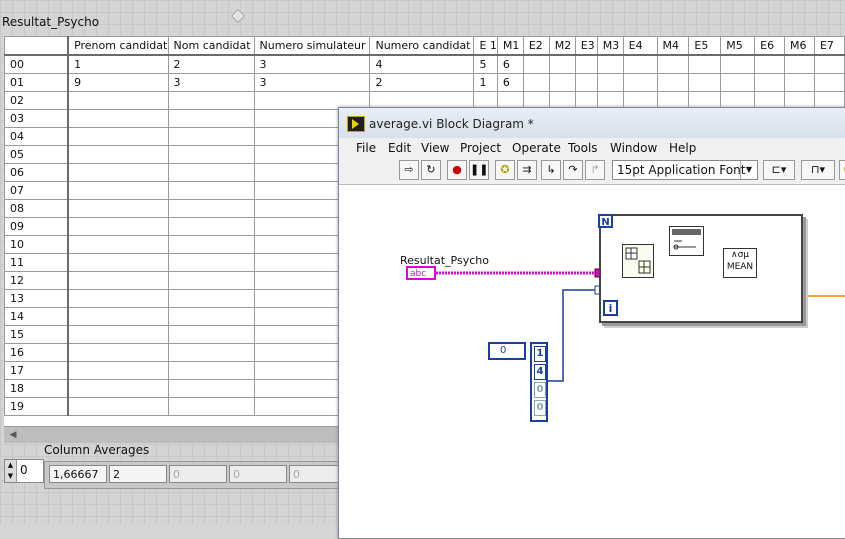 Image resolution: width=845 pixels, height=539 pixels. What do you see at coordinates (366, 148) in the screenshot?
I see `menu-file: File` at bounding box center [366, 148].